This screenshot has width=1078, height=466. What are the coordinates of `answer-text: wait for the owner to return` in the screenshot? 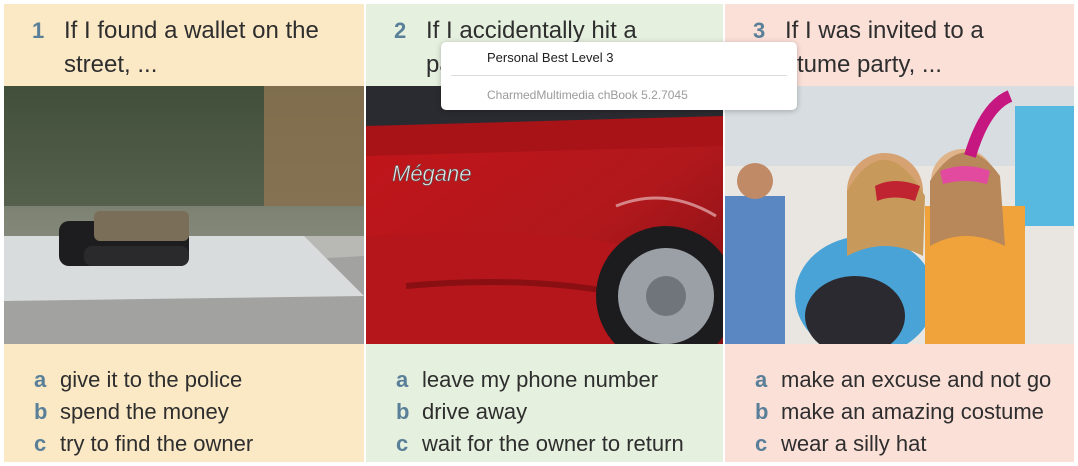 It's located at (553, 443).